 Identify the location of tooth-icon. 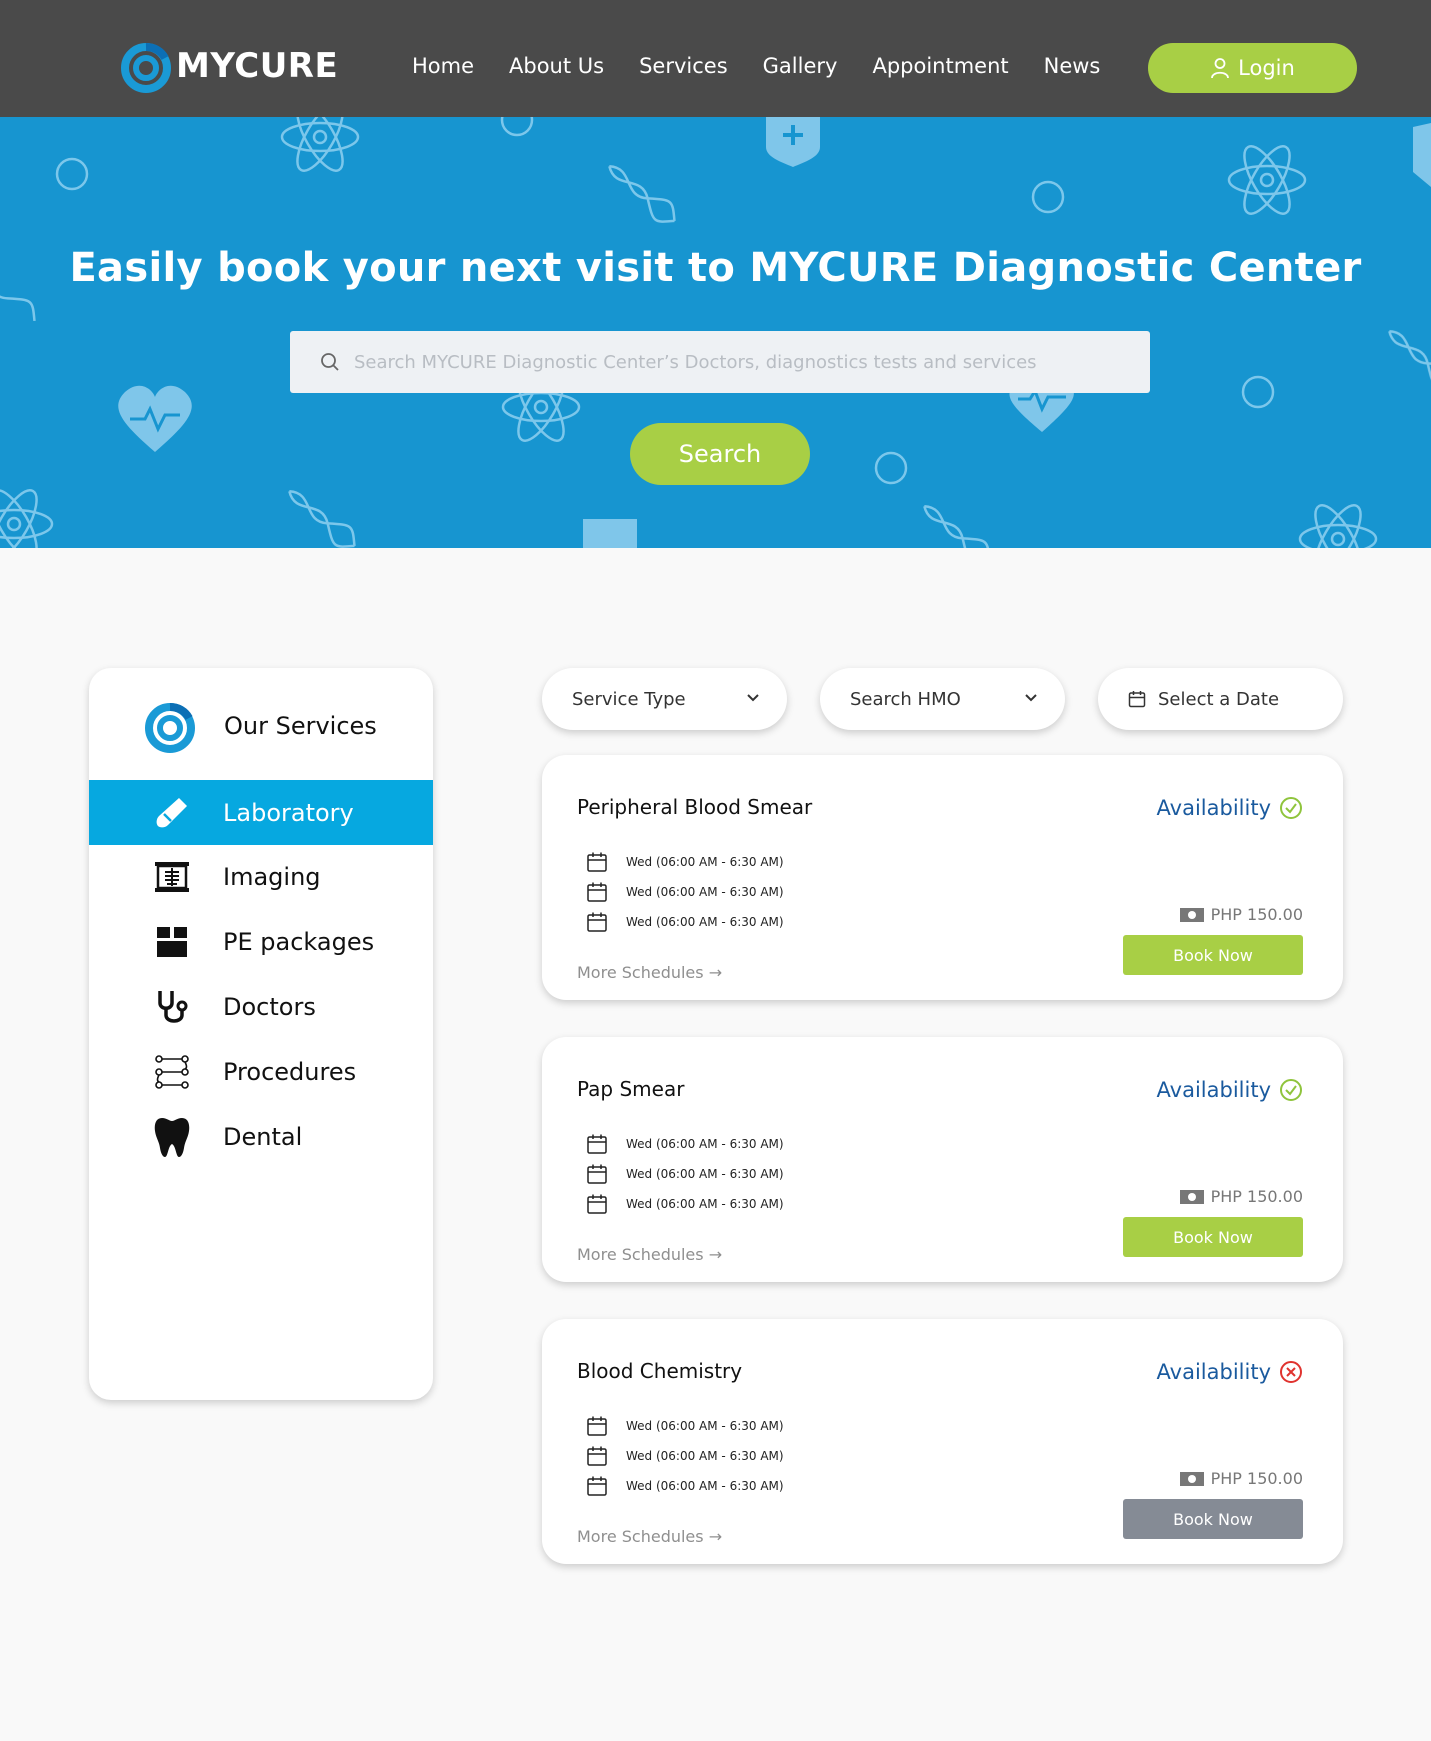
(172, 1137).